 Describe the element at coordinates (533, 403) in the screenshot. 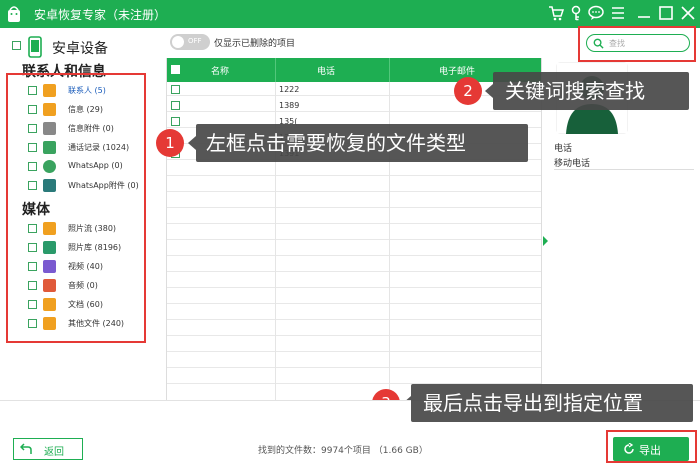

I see `callout-text: 最后点击导出到指定位置` at that location.